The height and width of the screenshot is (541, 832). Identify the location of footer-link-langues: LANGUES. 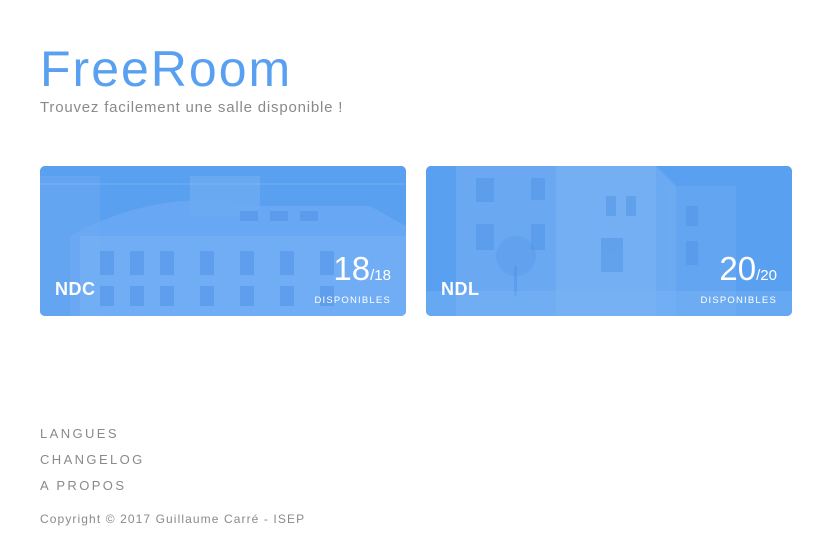
(92, 434).